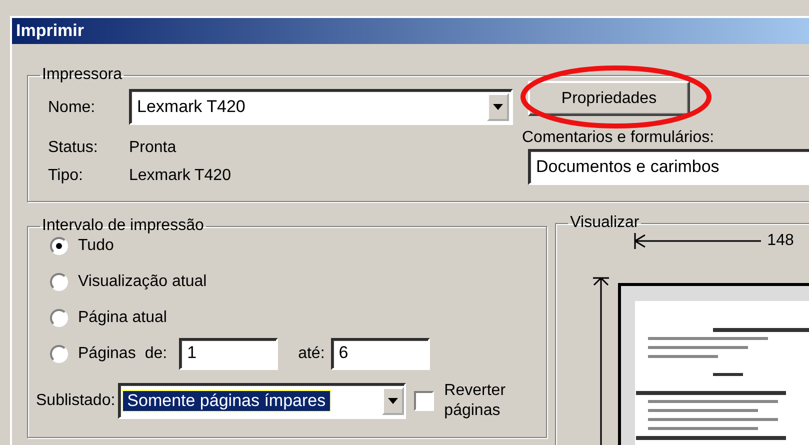 This screenshot has height=445, width=809. What do you see at coordinates (228, 354) in the screenshot?
I see `from-field: 1` at bounding box center [228, 354].